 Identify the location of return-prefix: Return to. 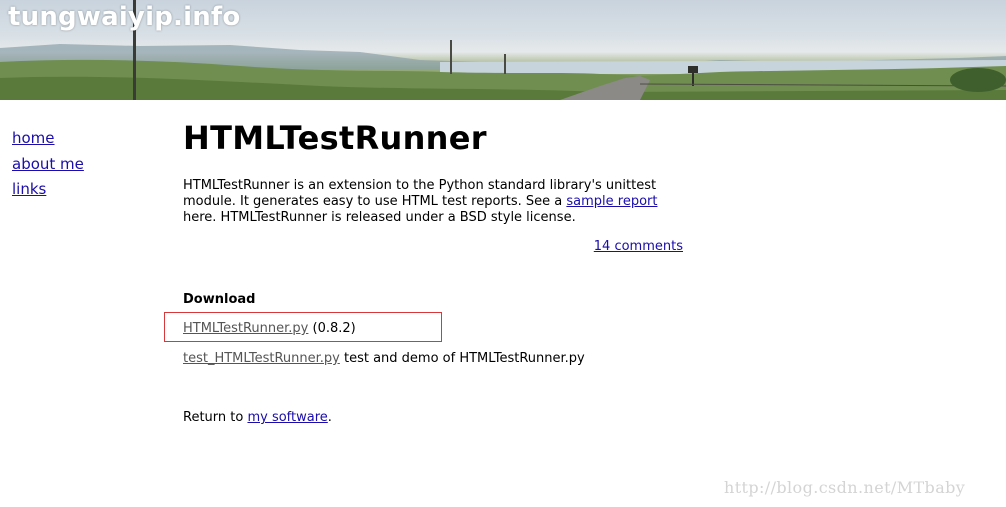
(215, 417).